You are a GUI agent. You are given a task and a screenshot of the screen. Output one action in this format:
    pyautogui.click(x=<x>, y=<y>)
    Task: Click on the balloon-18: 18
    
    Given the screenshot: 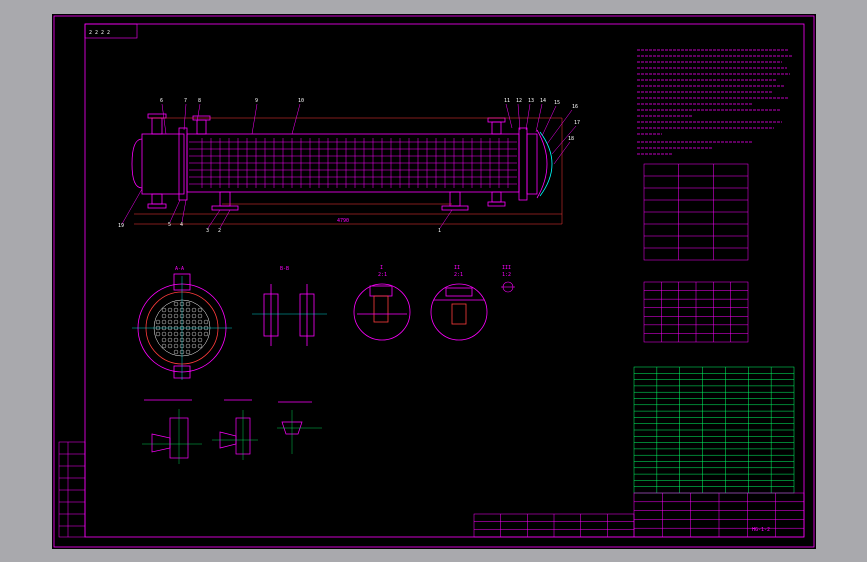 What is the action you would take?
    pyautogui.click(x=571, y=139)
    